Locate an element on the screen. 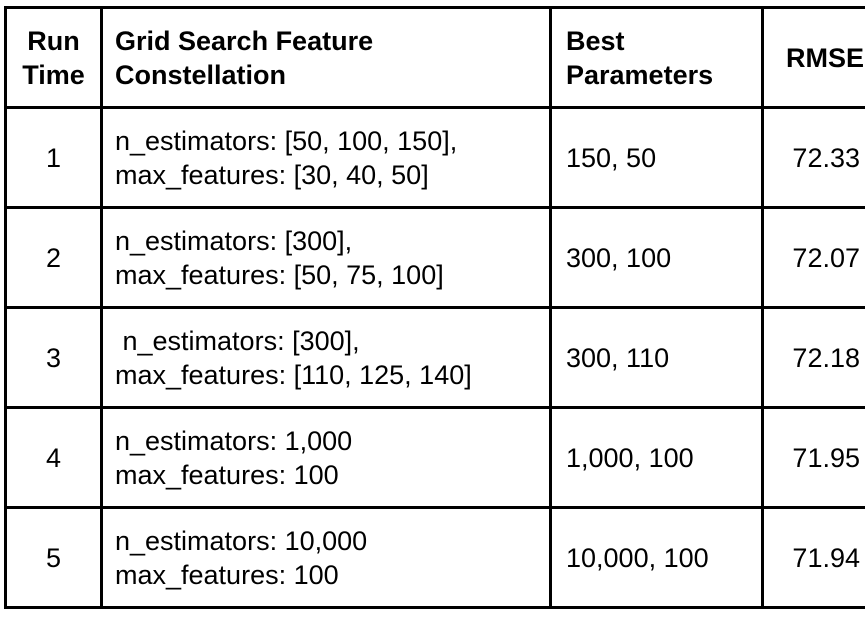 The image size is (865, 631). header-best-parameters-line: Best is located at coordinates (595, 40).